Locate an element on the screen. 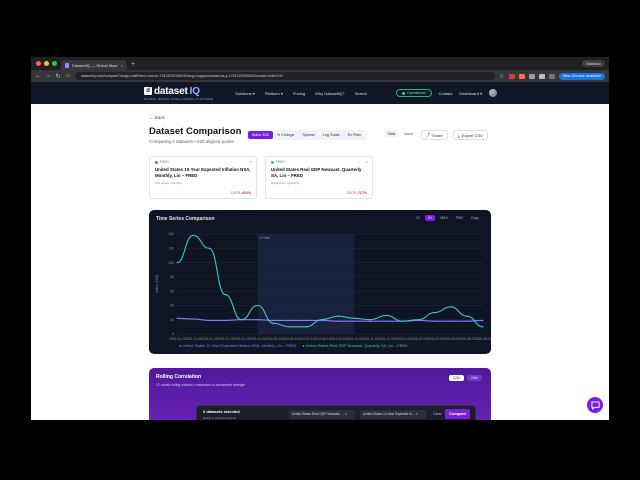 Image resolution: width=640 pixels, height=480 pixels. grid-off-option: None is located at coordinates (408, 134).